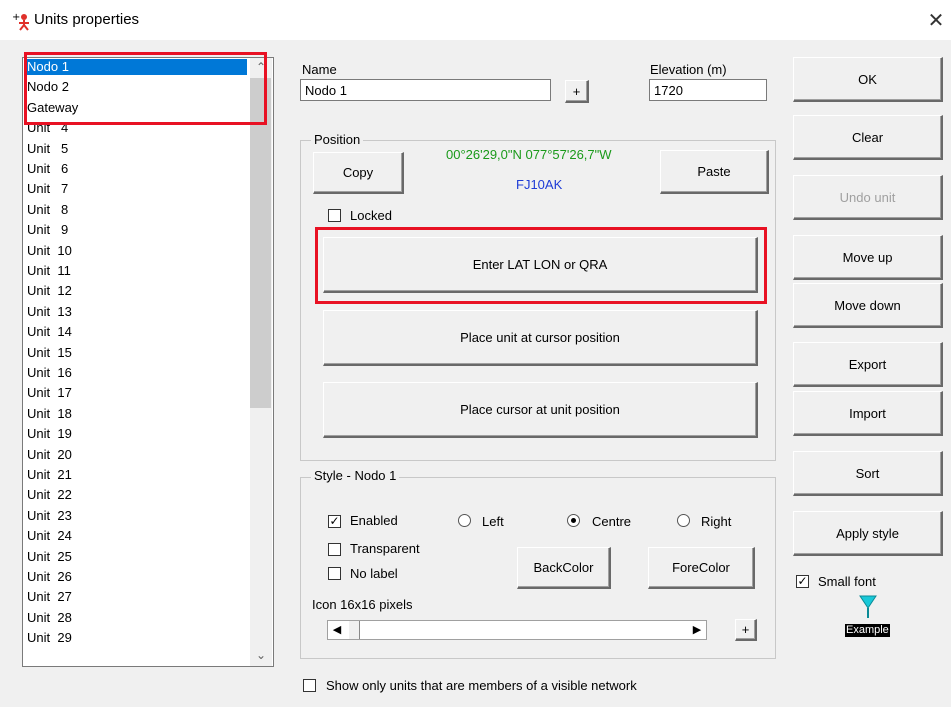 The height and width of the screenshot is (707, 951). I want to click on unit-list-item: Unit 5, so click(136, 149).